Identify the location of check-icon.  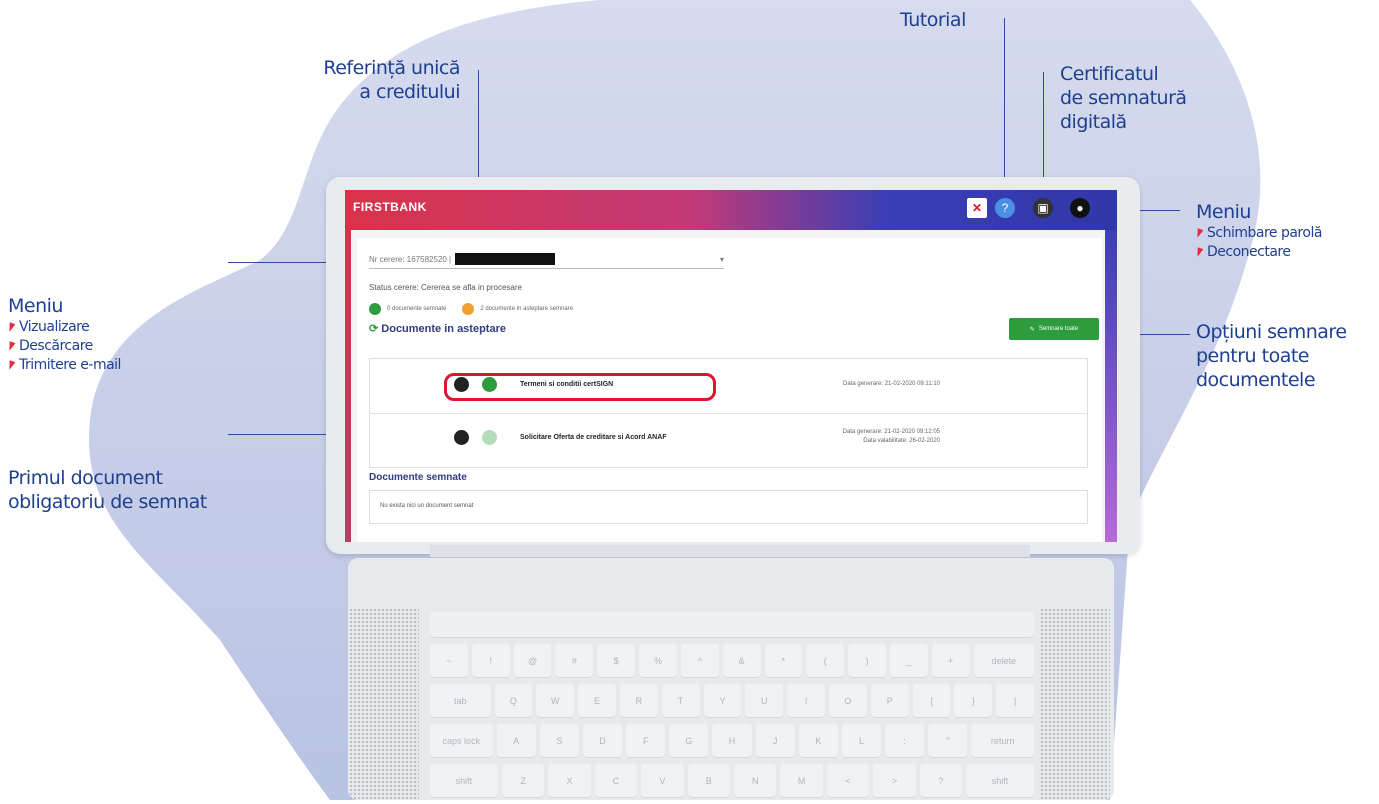
(375, 309).